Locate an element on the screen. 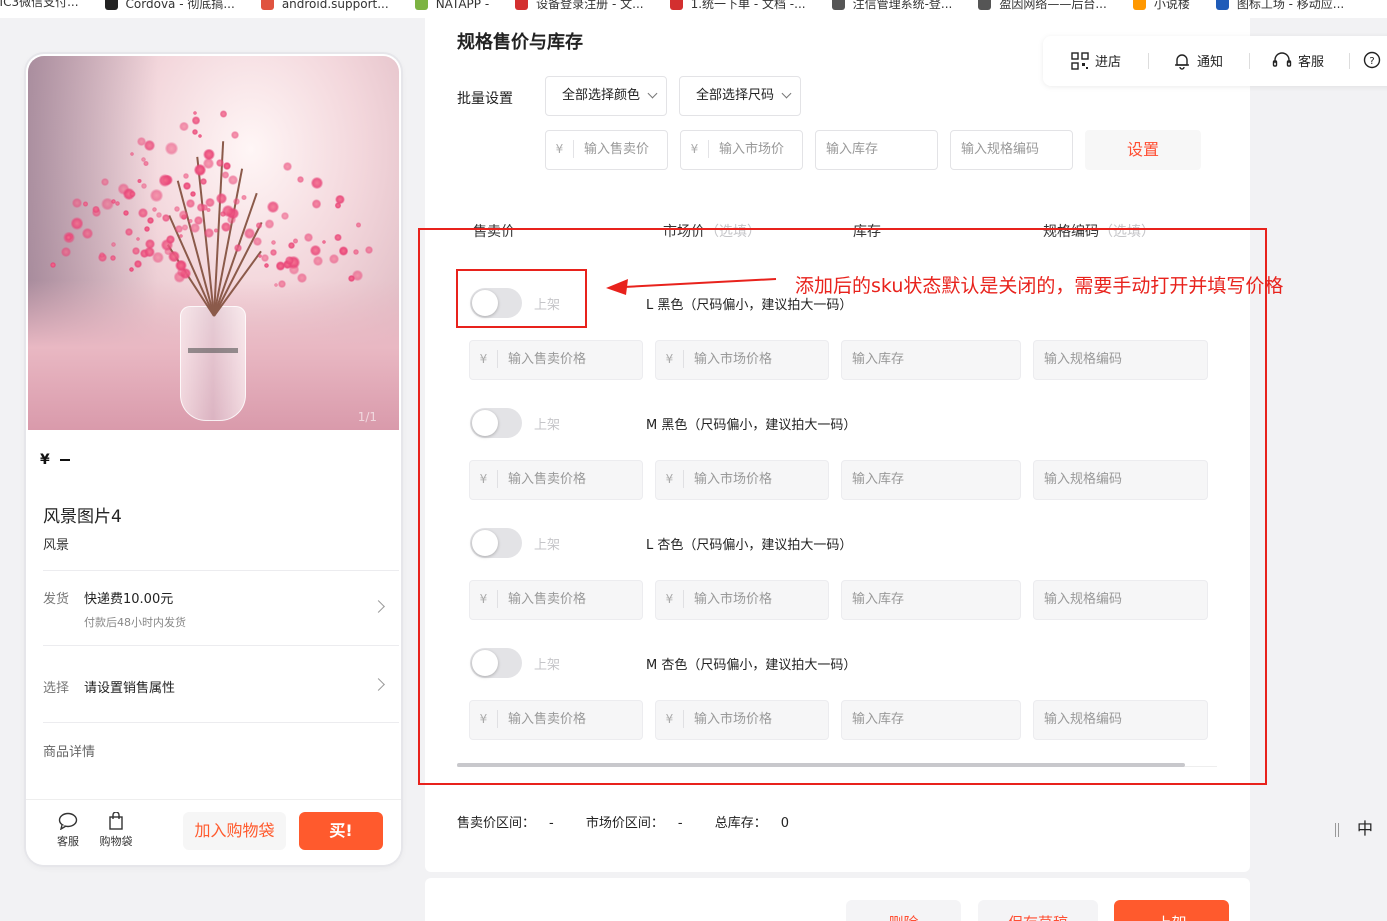  product-category: 风景 is located at coordinates (56, 545).